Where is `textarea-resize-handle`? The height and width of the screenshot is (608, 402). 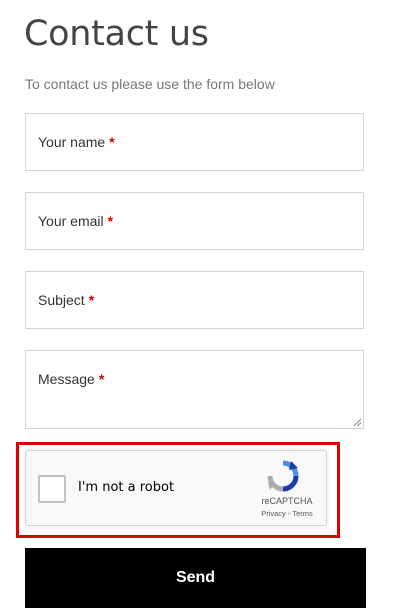
textarea-resize-handle is located at coordinates (357, 422).